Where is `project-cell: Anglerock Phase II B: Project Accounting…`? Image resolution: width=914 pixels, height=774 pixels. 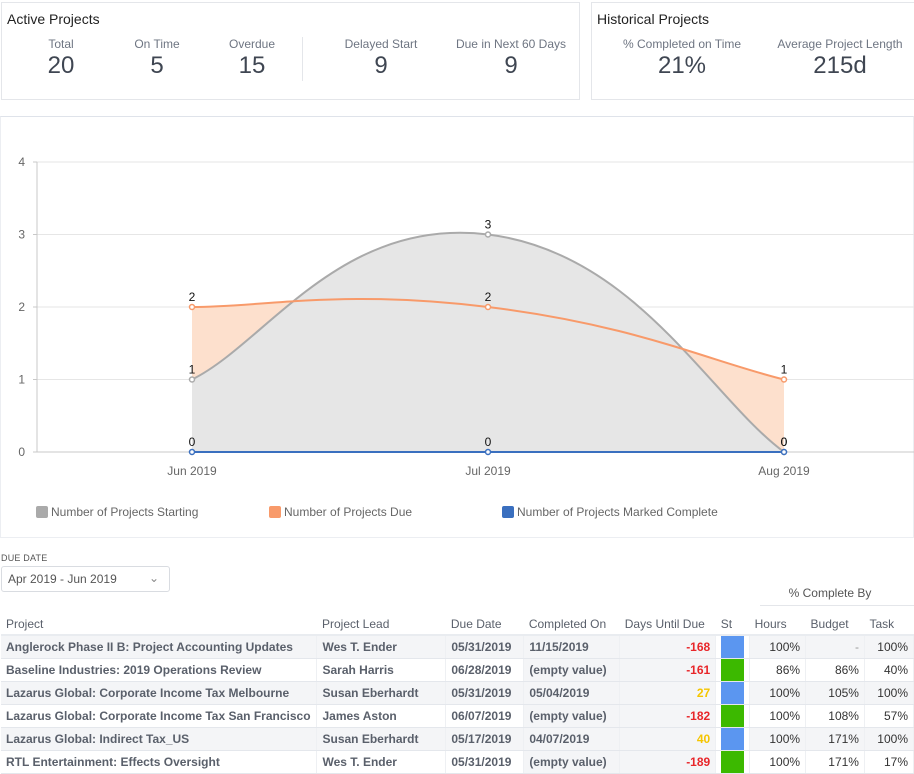 project-cell: Anglerock Phase II B: Project Accounting… is located at coordinates (159, 647).